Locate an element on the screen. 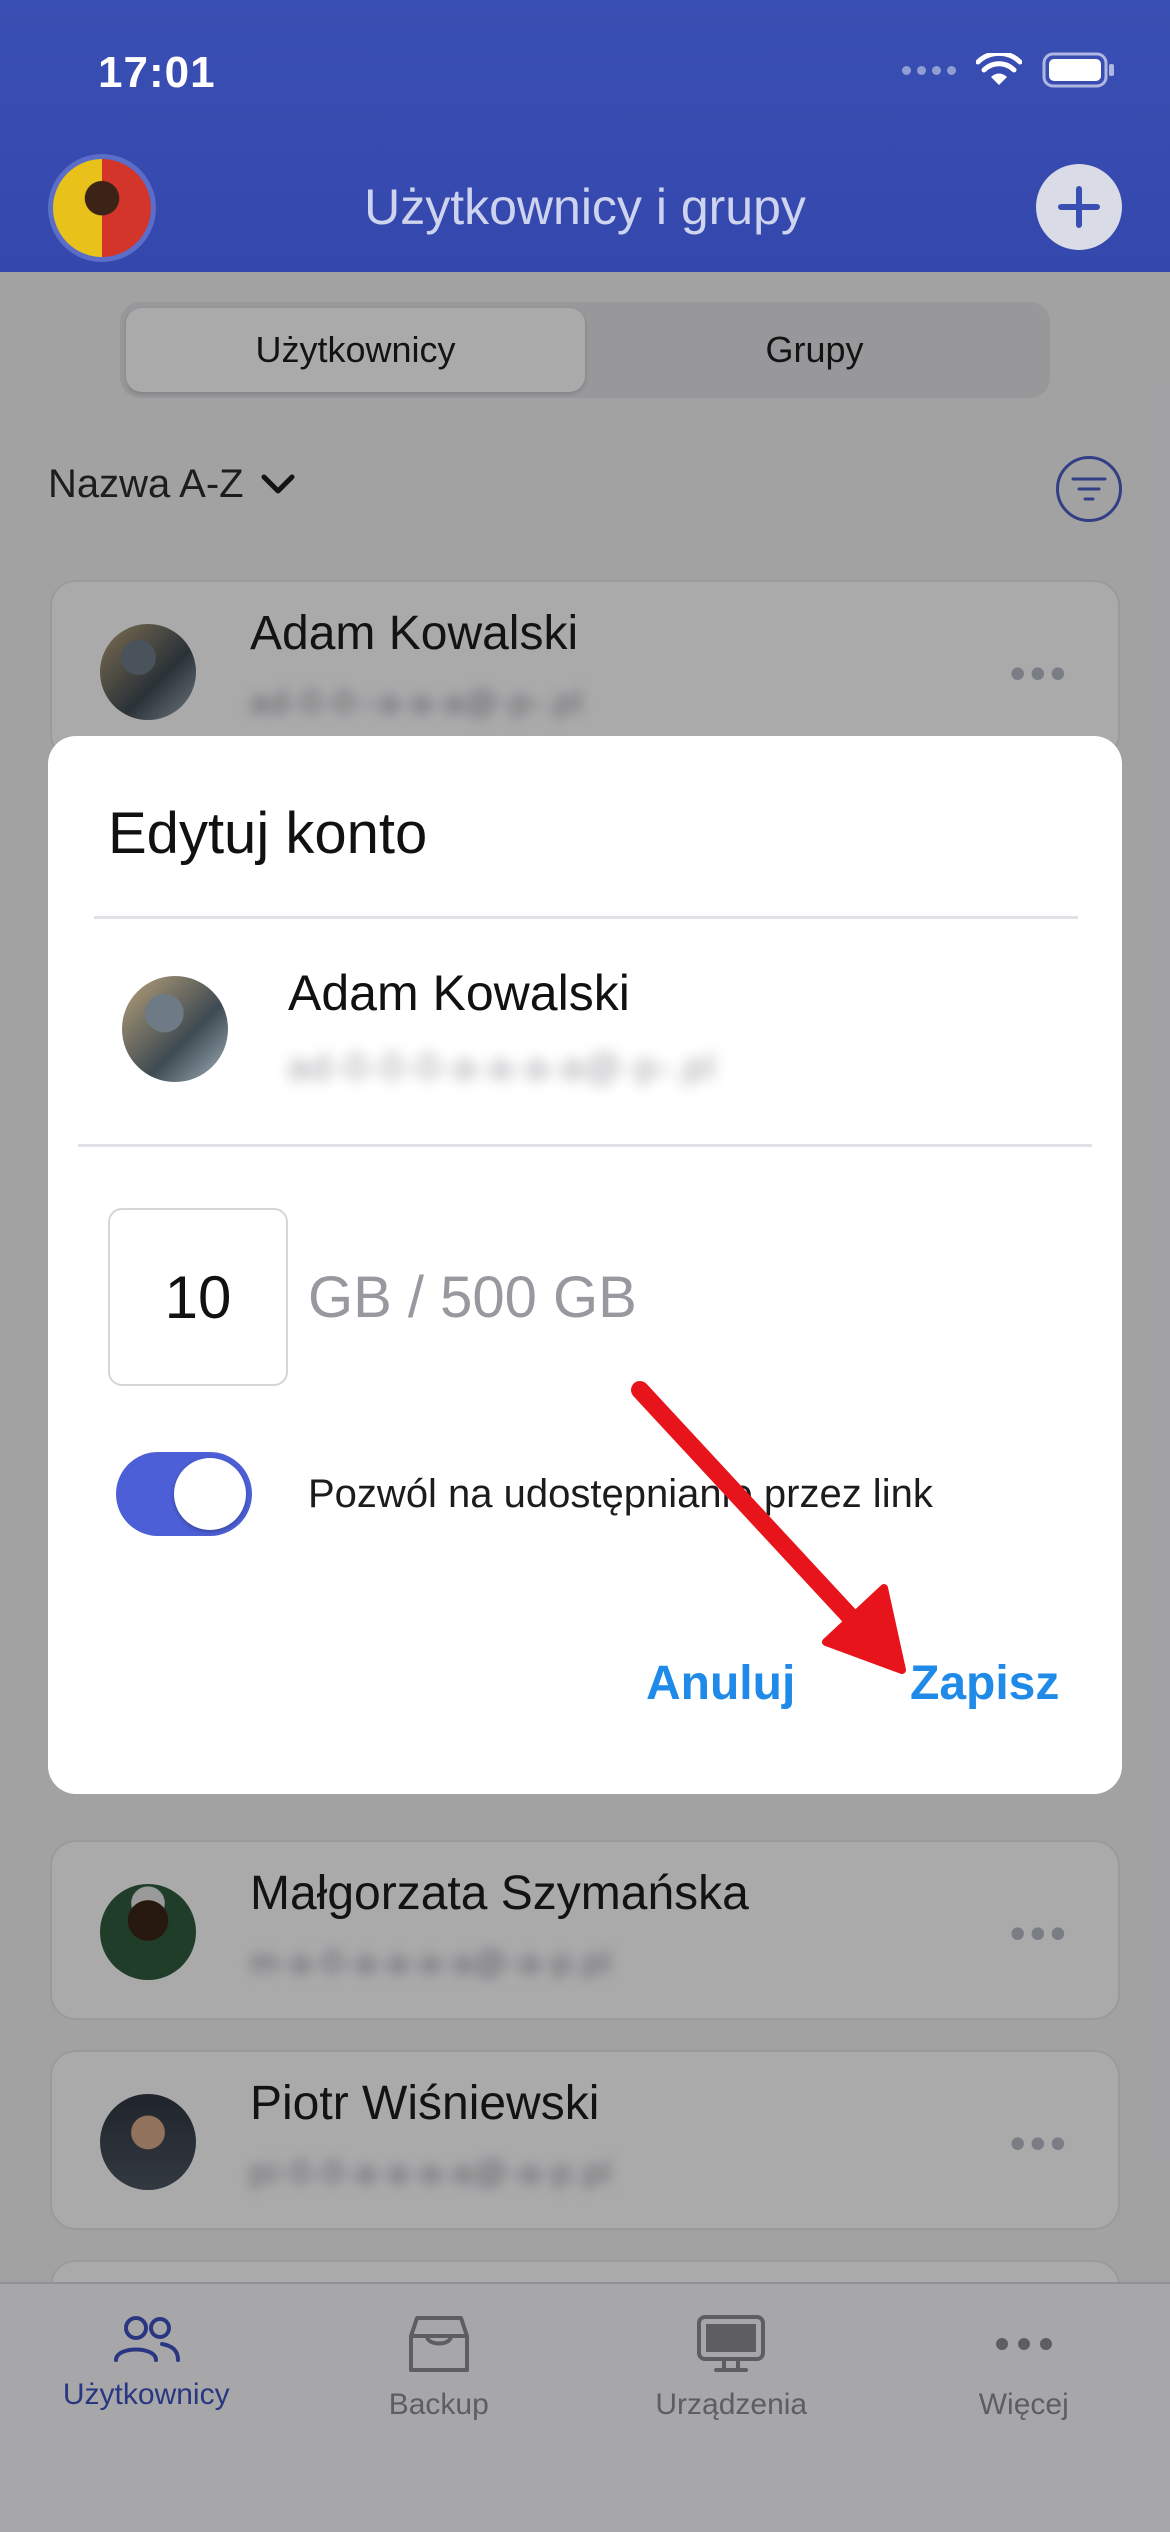 This screenshot has width=1170, height=2532. plus-icon is located at coordinates (1079, 207).